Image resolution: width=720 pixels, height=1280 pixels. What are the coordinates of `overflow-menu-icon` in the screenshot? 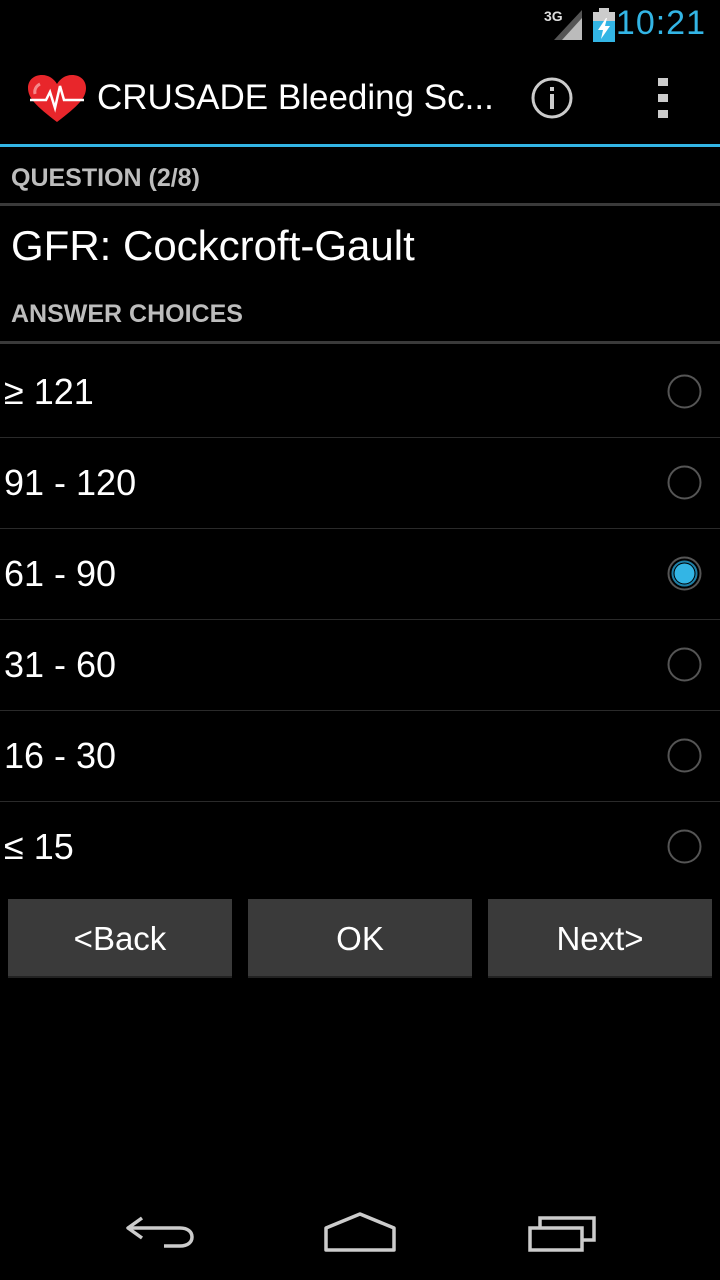 It's located at (664, 98).